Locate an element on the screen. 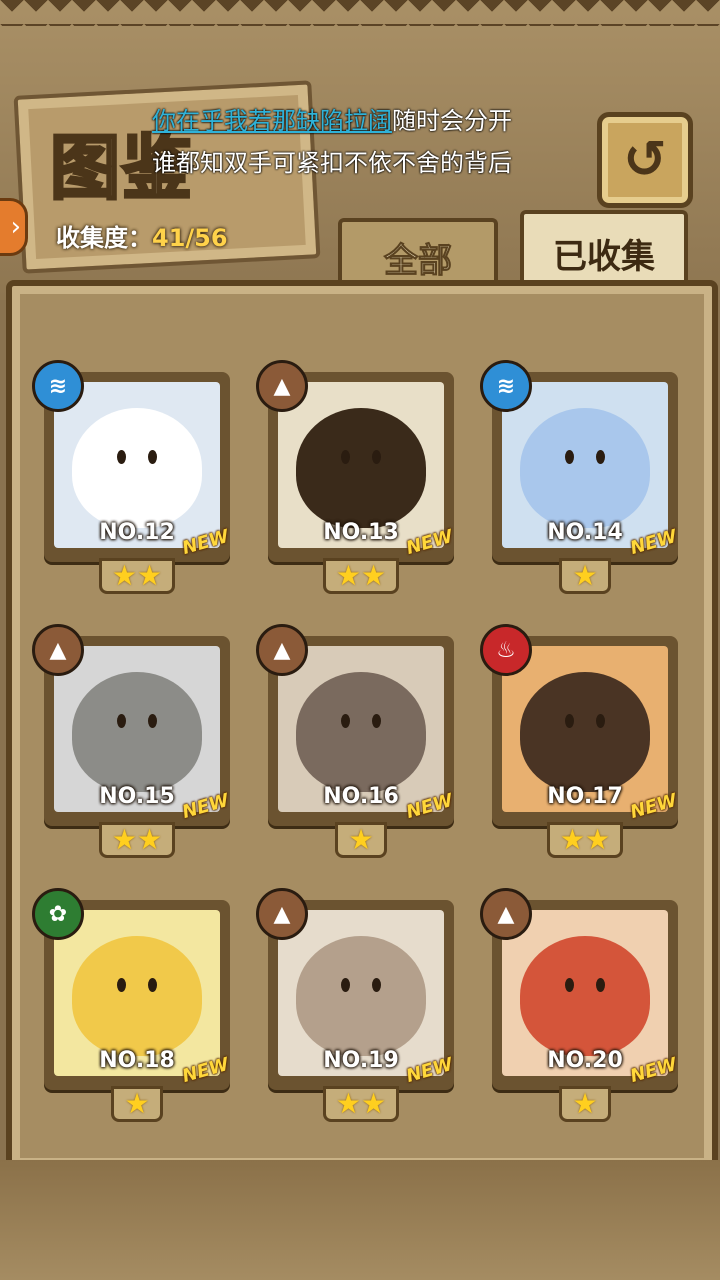 This screenshot has width=720, height=1280. wood-icon: ✿ is located at coordinates (58, 914).